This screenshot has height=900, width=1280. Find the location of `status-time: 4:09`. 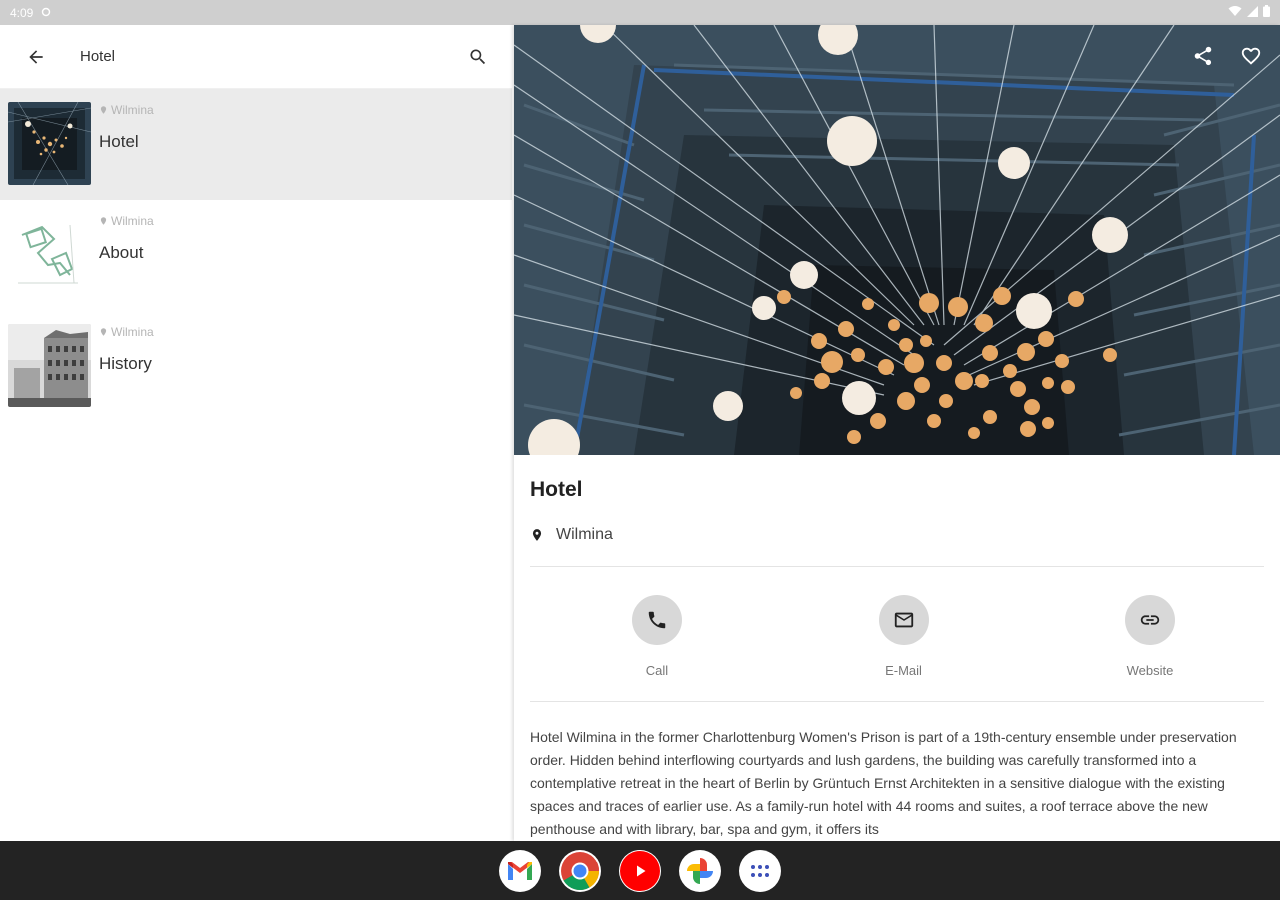

status-time: 4:09 is located at coordinates (22, 12).